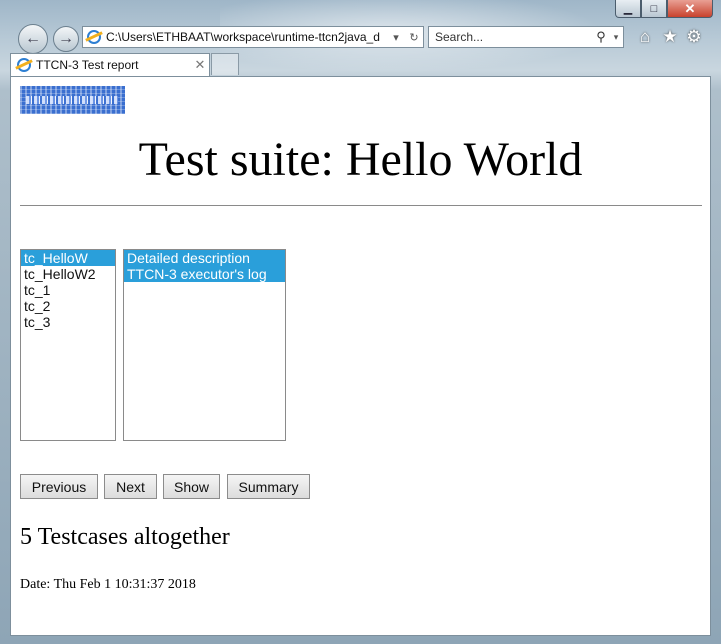 The image size is (721, 644). Describe the element at coordinates (68, 290) in the screenshot. I see `testcase-option: tc_1` at that location.